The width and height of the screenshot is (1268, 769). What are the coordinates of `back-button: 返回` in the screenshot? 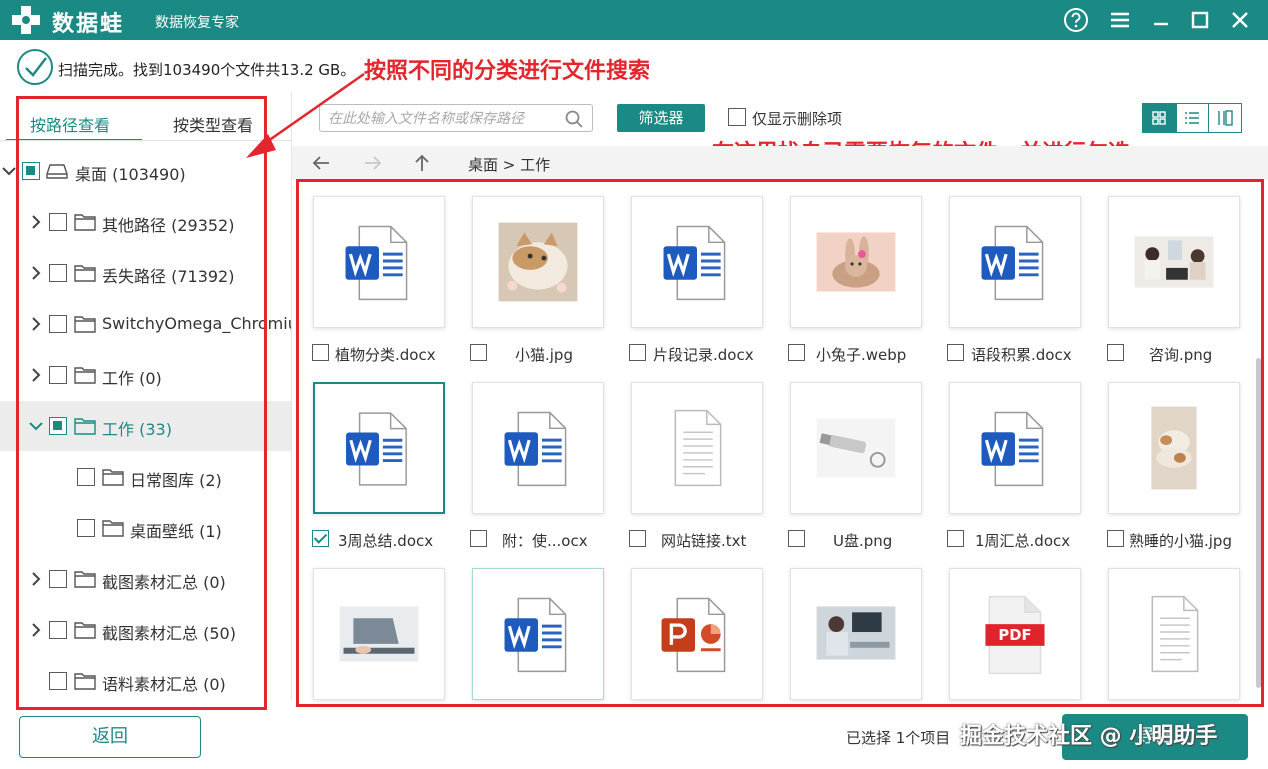 It's located at (110, 737).